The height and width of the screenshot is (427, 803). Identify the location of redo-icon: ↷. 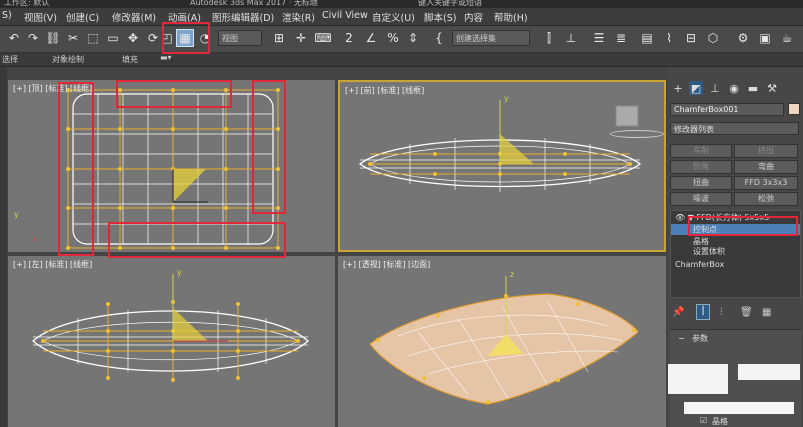
(33, 38).